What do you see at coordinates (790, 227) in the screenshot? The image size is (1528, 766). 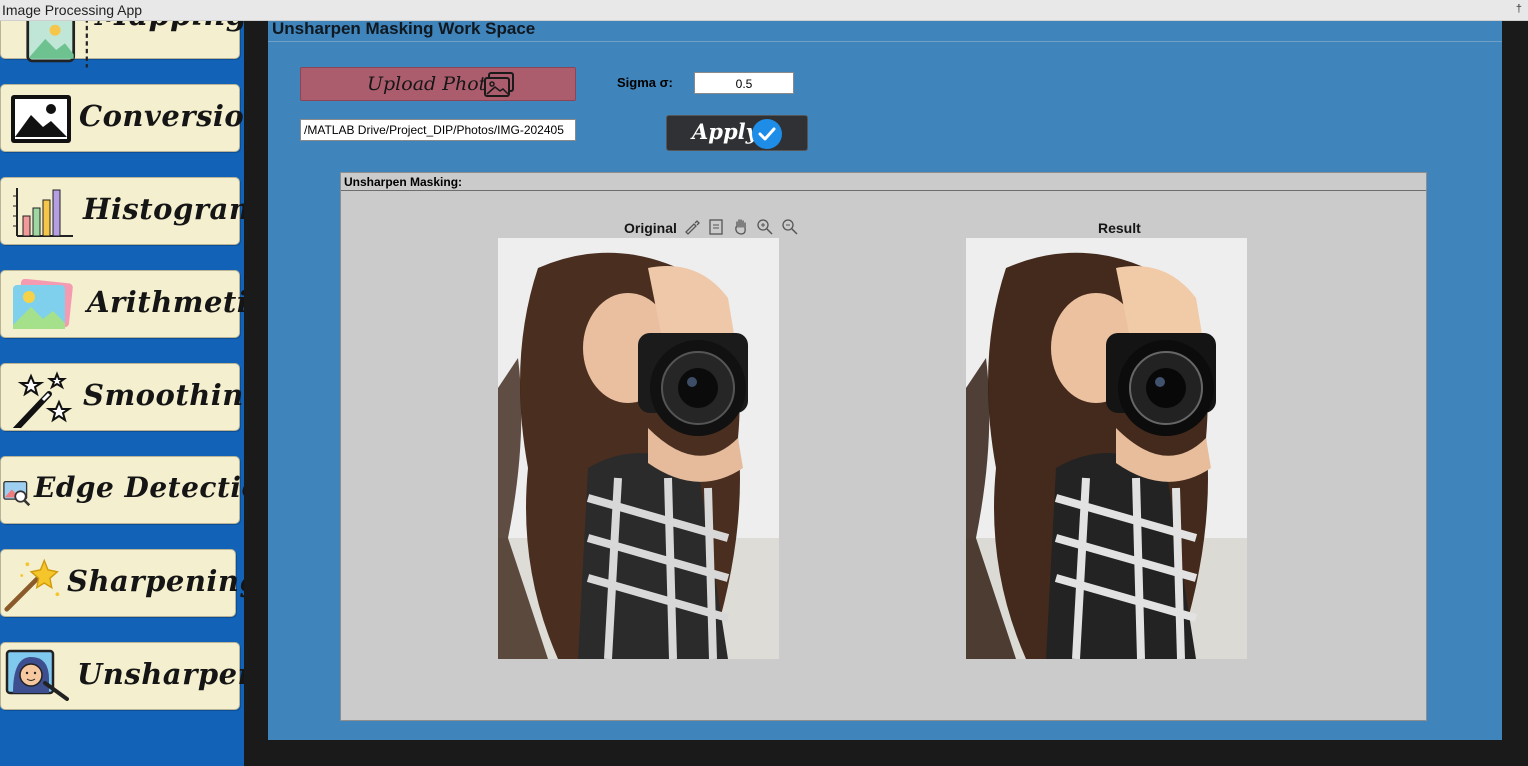 I see `zoom-out-icon` at bounding box center [790, 227].